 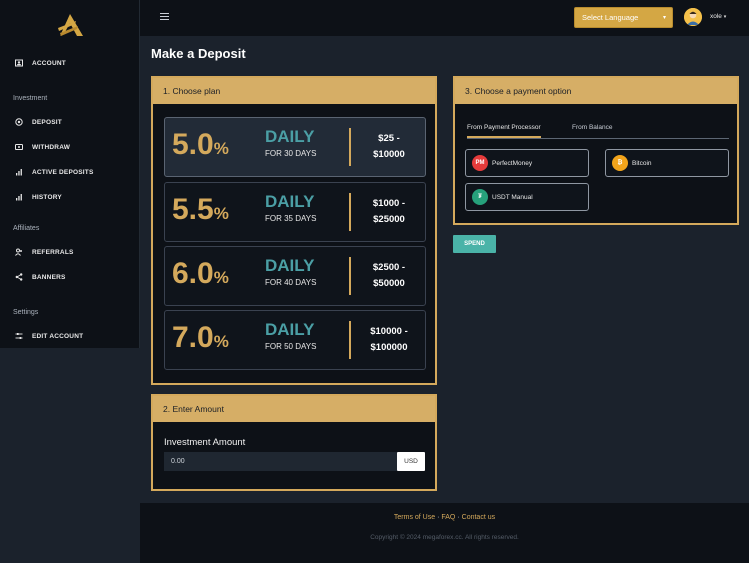 I want to click on sliders-icon, so click(x=19, y=336).